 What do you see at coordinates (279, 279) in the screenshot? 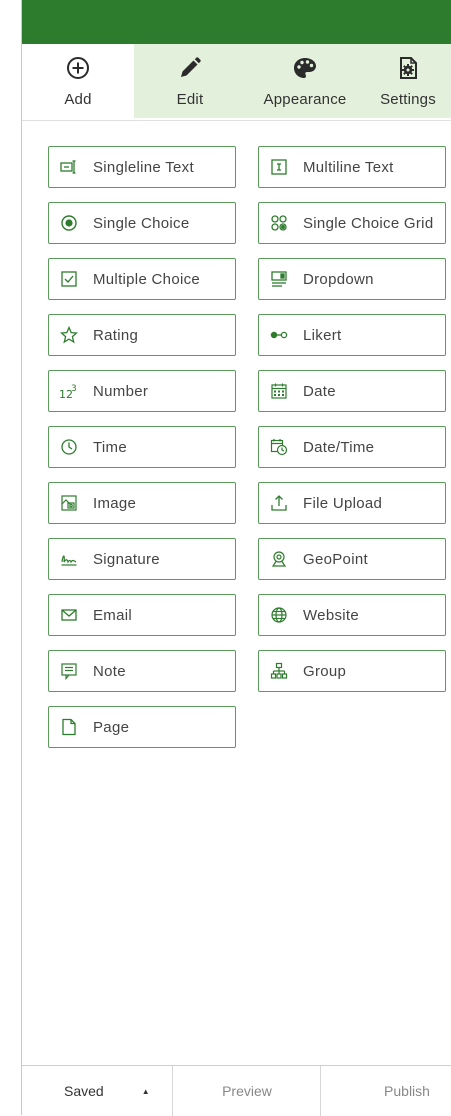
I see `dropdown-icon` at bounding box center [279, 279].